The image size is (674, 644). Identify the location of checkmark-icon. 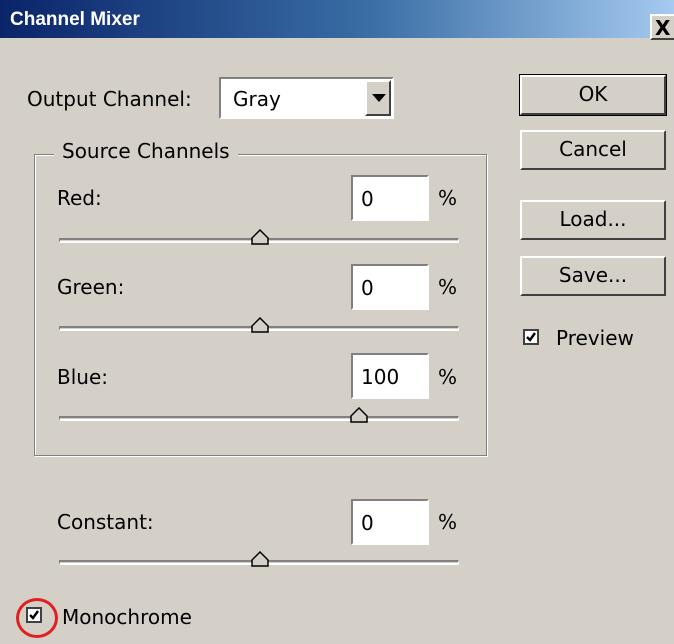
(531, 337).